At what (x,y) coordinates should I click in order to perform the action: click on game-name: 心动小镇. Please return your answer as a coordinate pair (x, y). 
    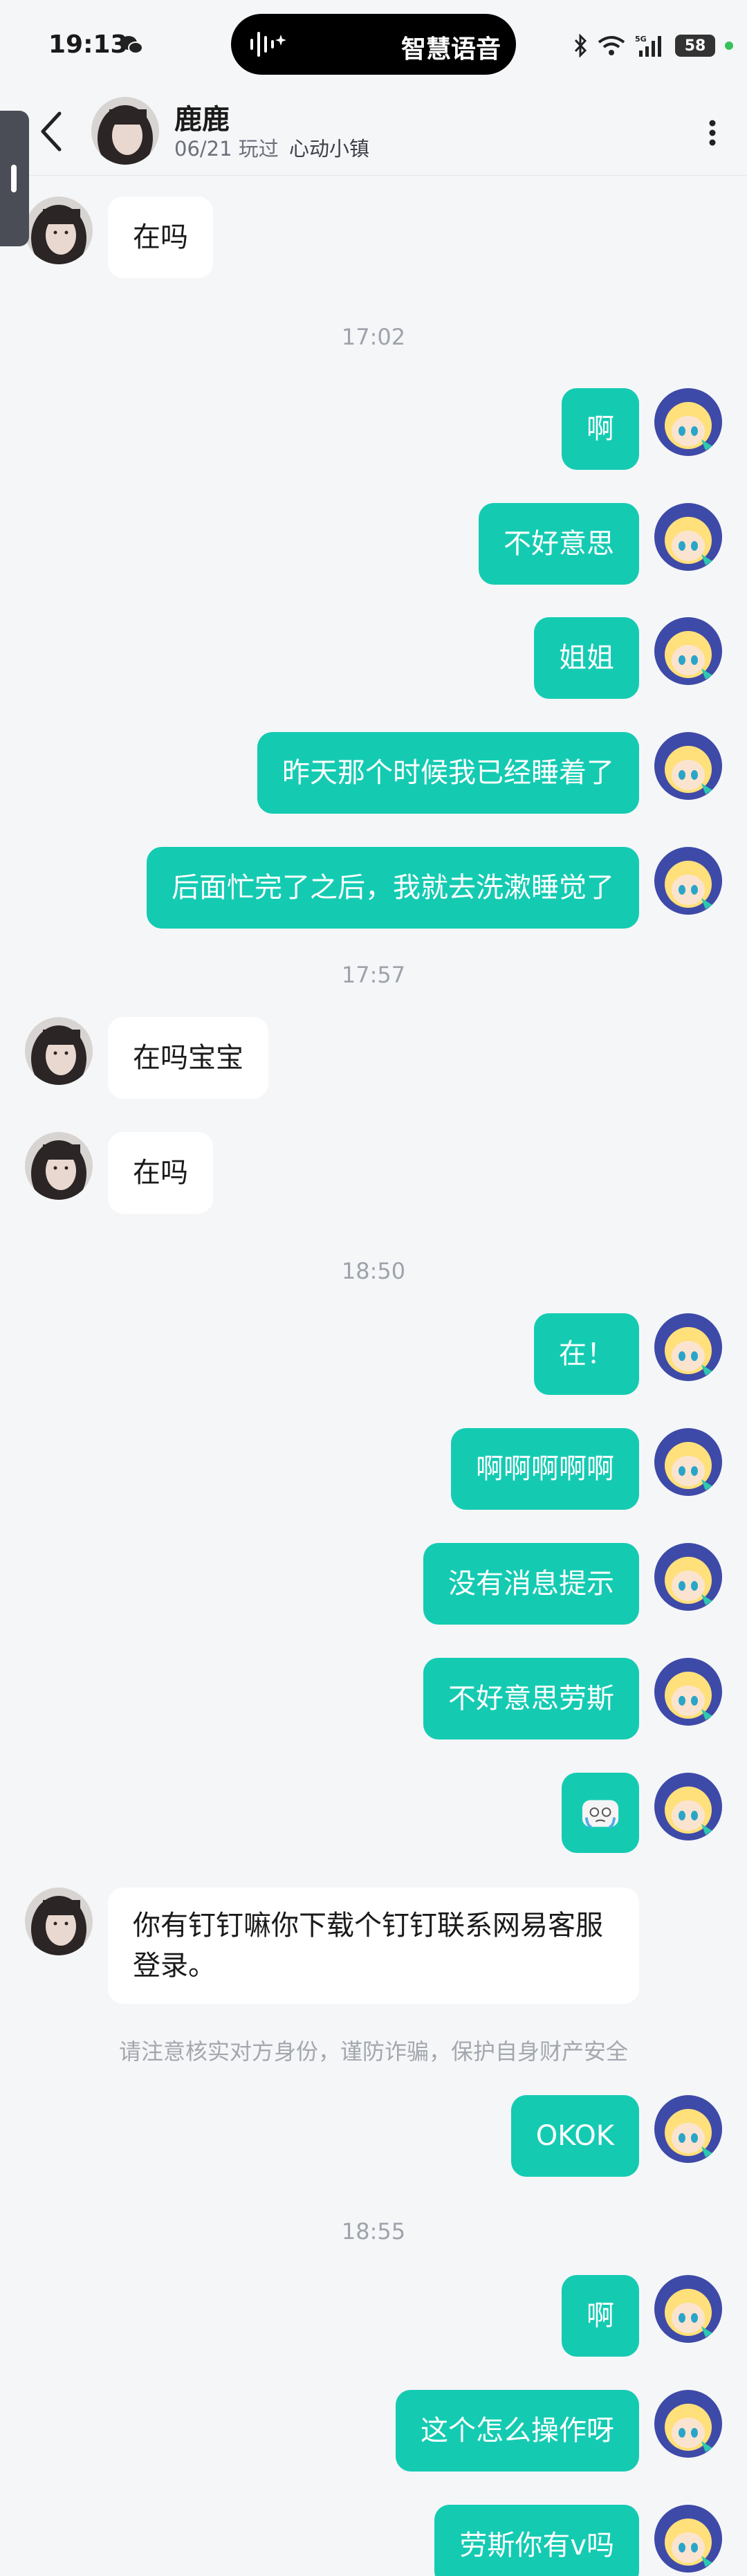
    Looking at the image, I should click on (329, 149).